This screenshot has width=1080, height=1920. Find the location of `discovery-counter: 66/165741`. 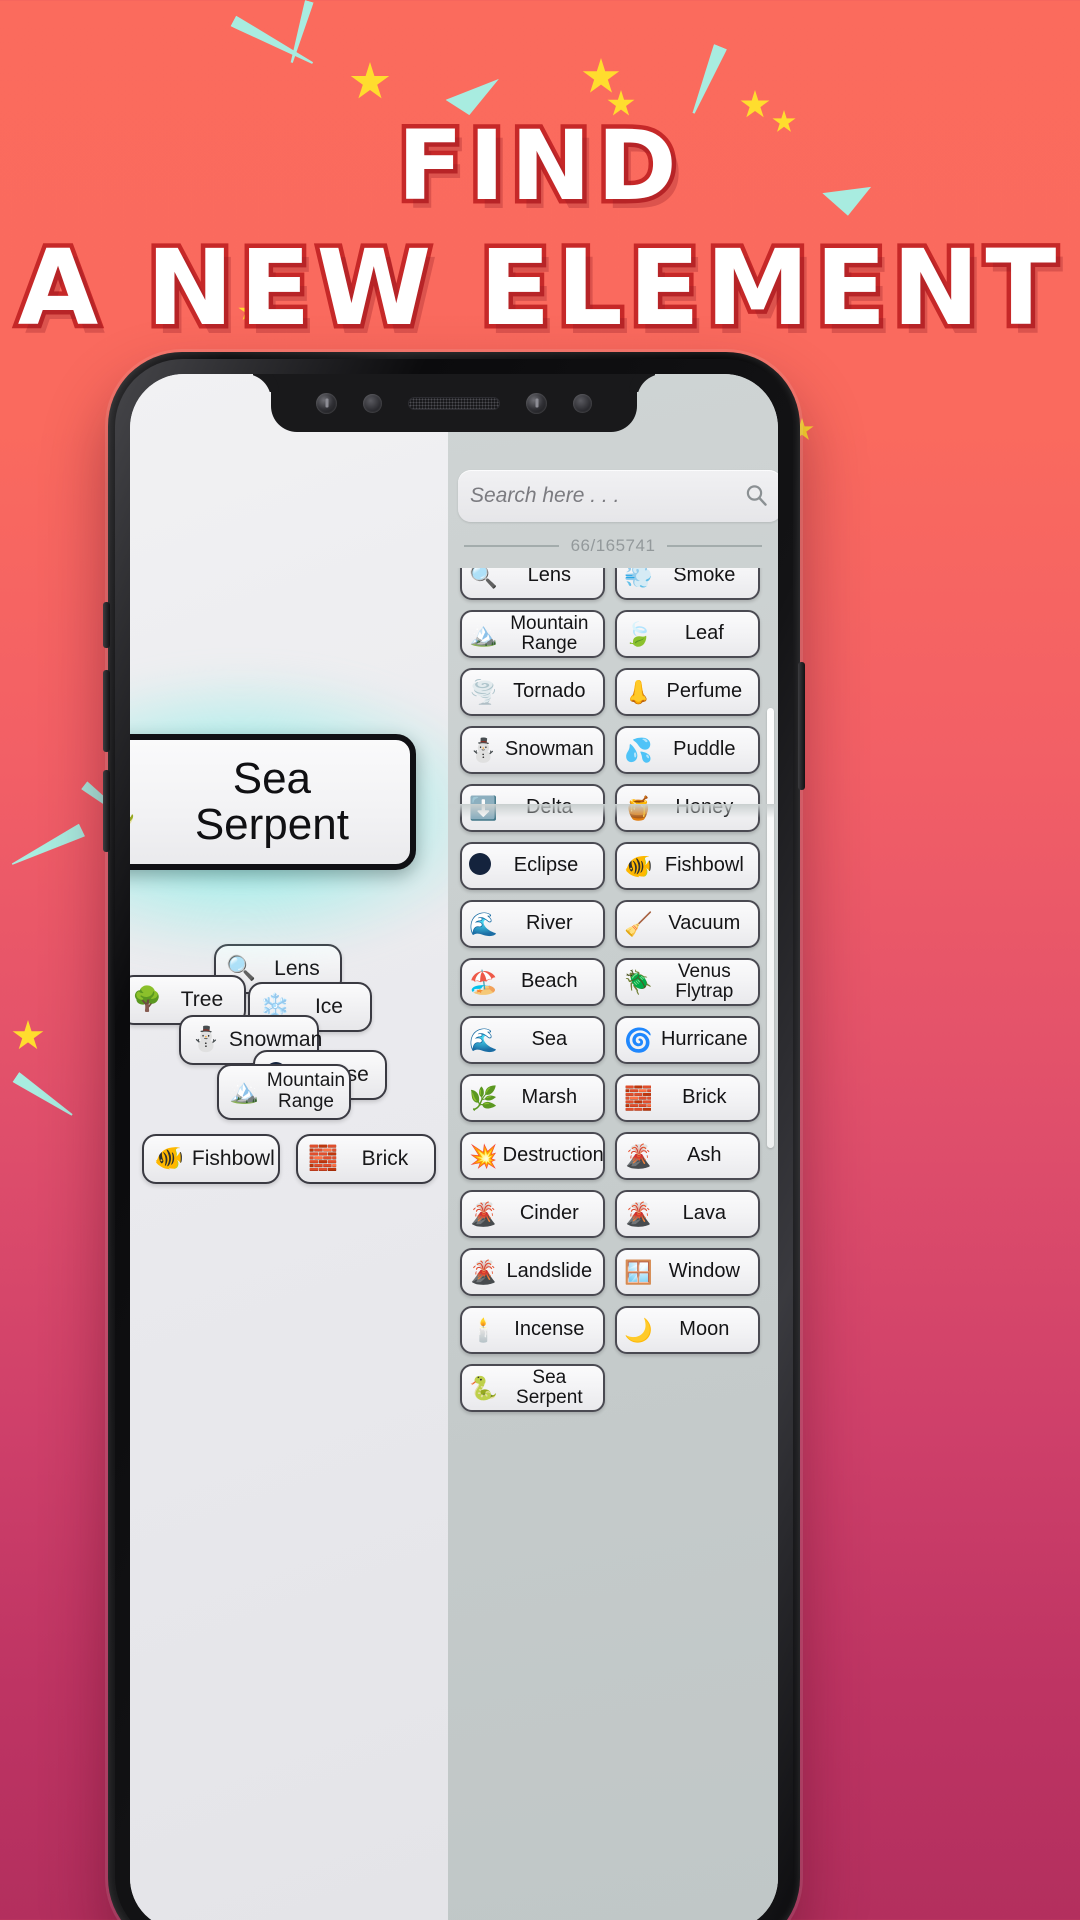

discovery-counter: 66/165741 is located at coordinates (613, 545).